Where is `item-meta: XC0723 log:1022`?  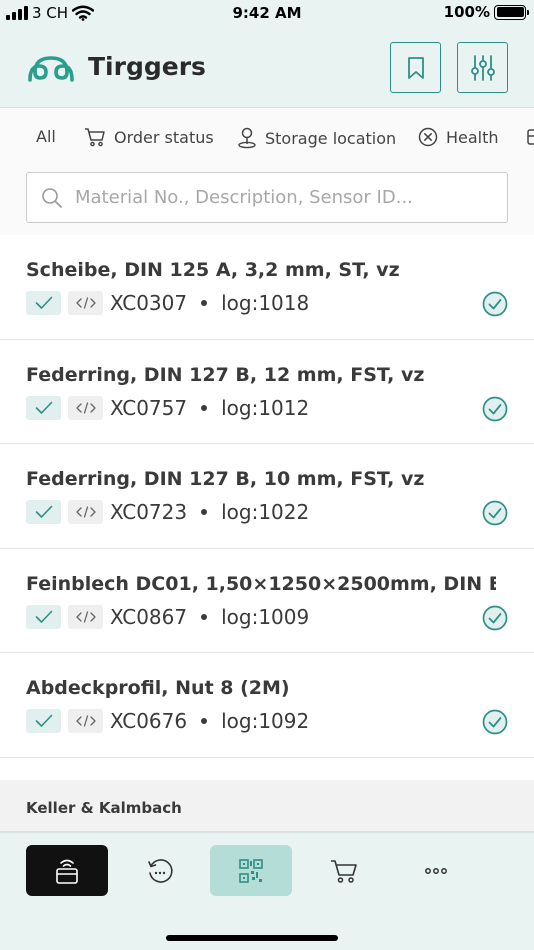
item-meta: XC0723 log:1022 is located at coordinates (168, 512).